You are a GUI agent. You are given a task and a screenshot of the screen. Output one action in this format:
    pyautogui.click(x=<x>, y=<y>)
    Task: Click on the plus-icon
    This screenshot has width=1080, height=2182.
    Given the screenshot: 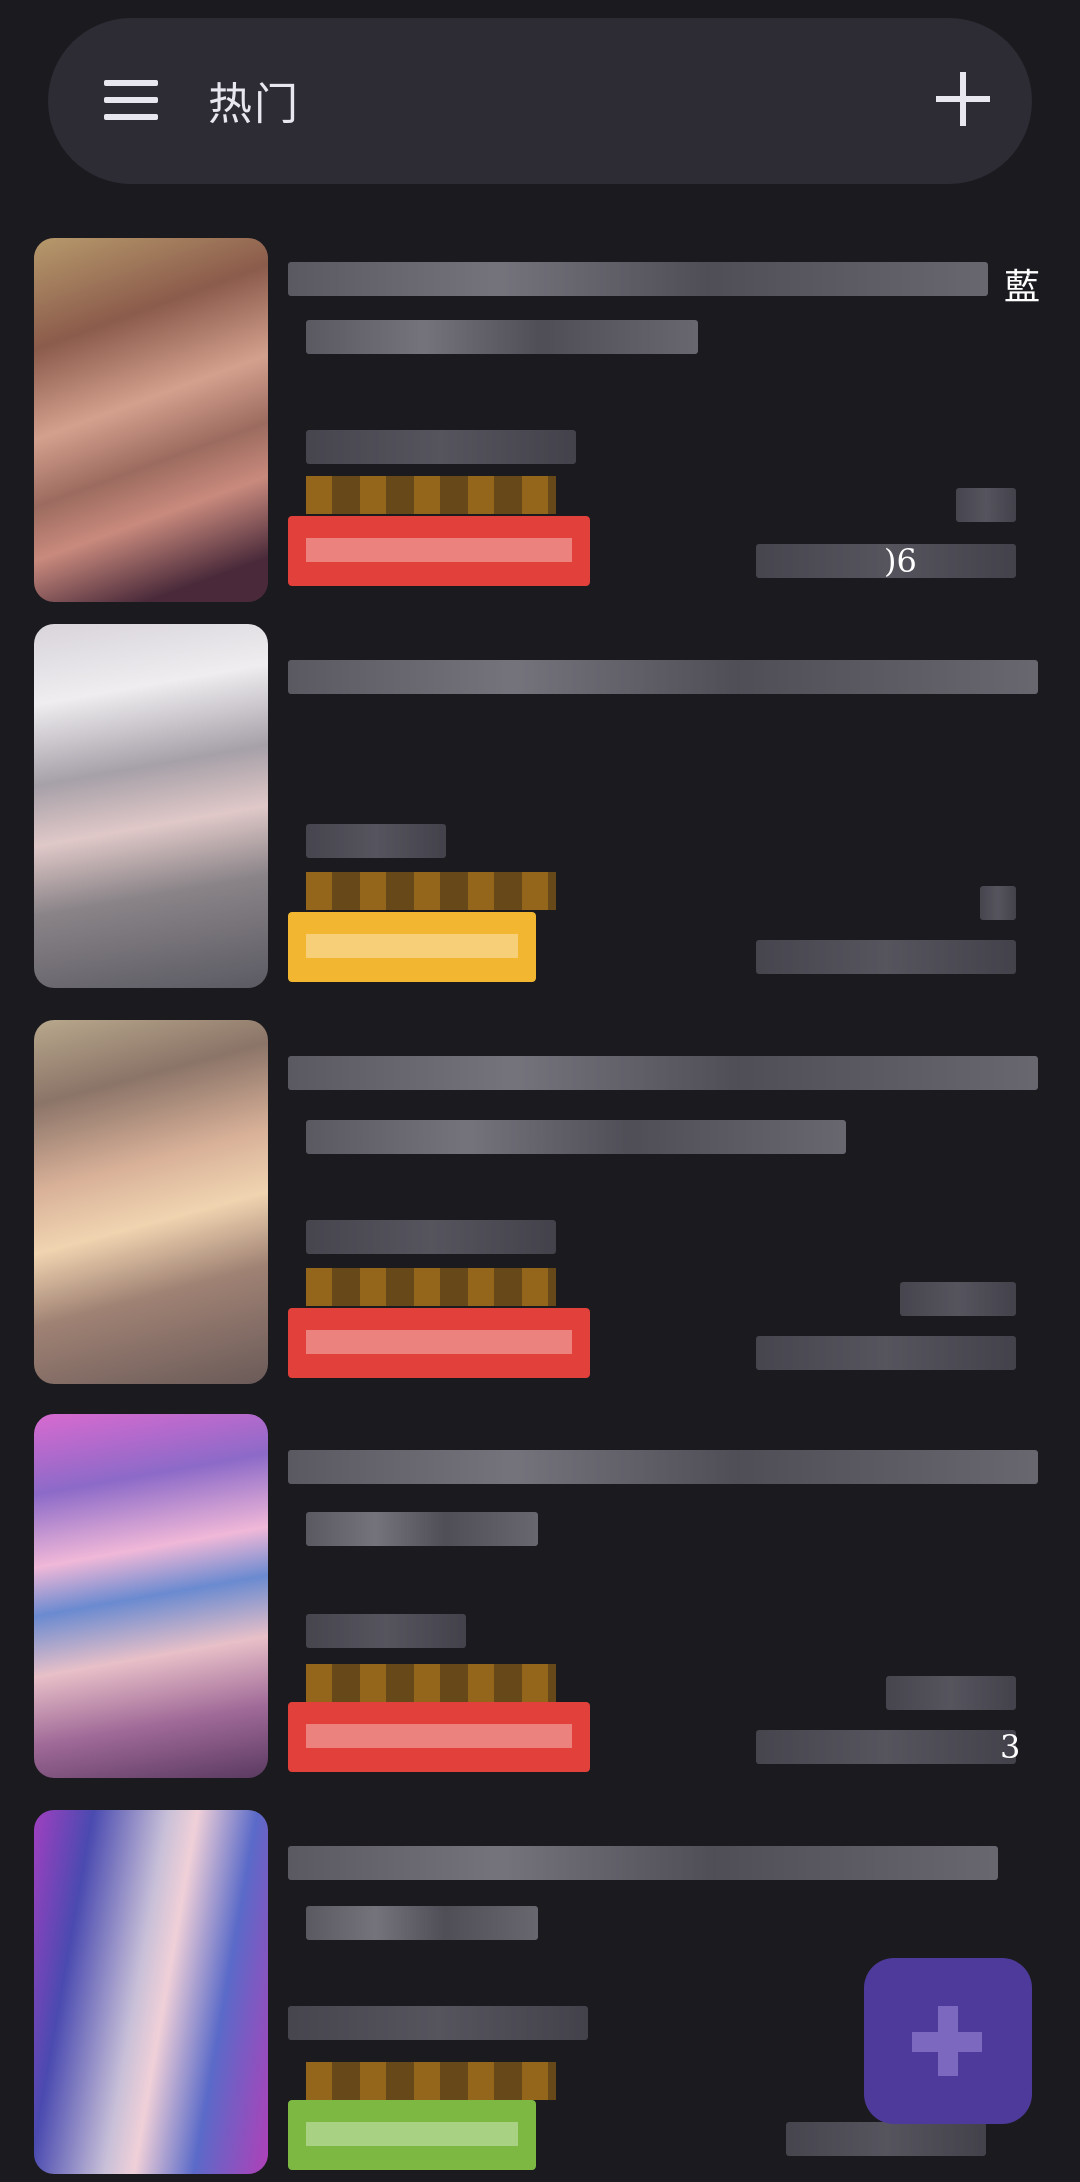 What is the action you would take?
    pyautogui.click(x=963, y=99)
    